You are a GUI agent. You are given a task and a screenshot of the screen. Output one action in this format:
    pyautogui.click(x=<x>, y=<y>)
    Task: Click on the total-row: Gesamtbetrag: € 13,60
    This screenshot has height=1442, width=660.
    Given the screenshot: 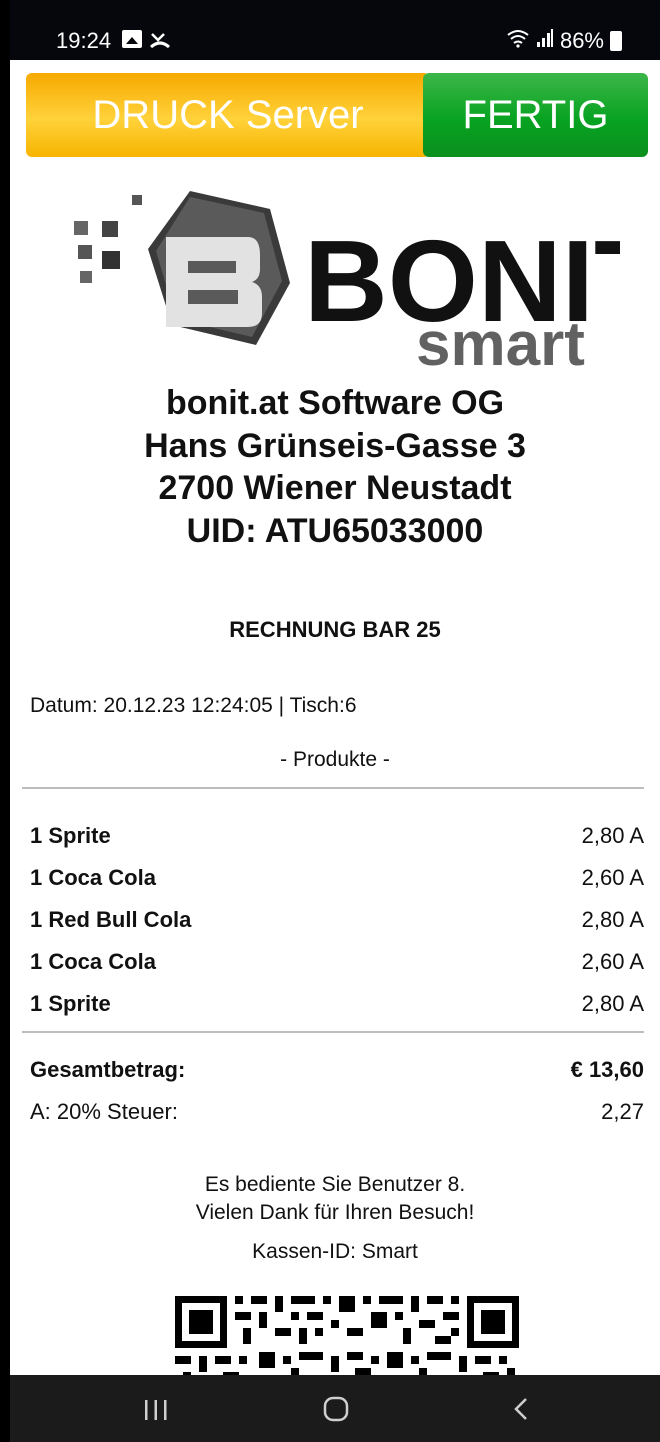 What is the action you would take?
    pyautogui.click(x=337, y=1070)
    